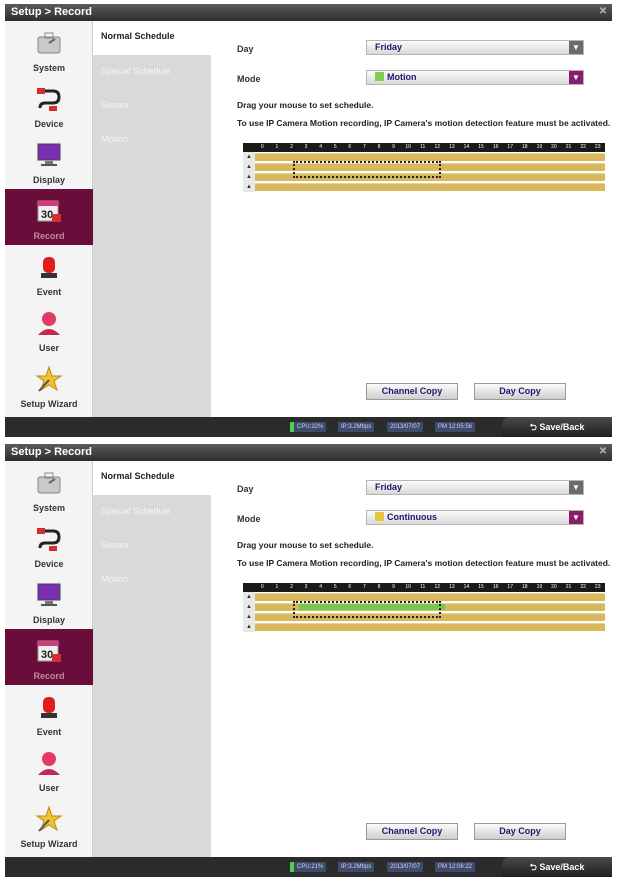 The image size is (617, 880). Describe the element at coordinates (510, 147) in the screenshot. I see `hour-label: 17` at that location.